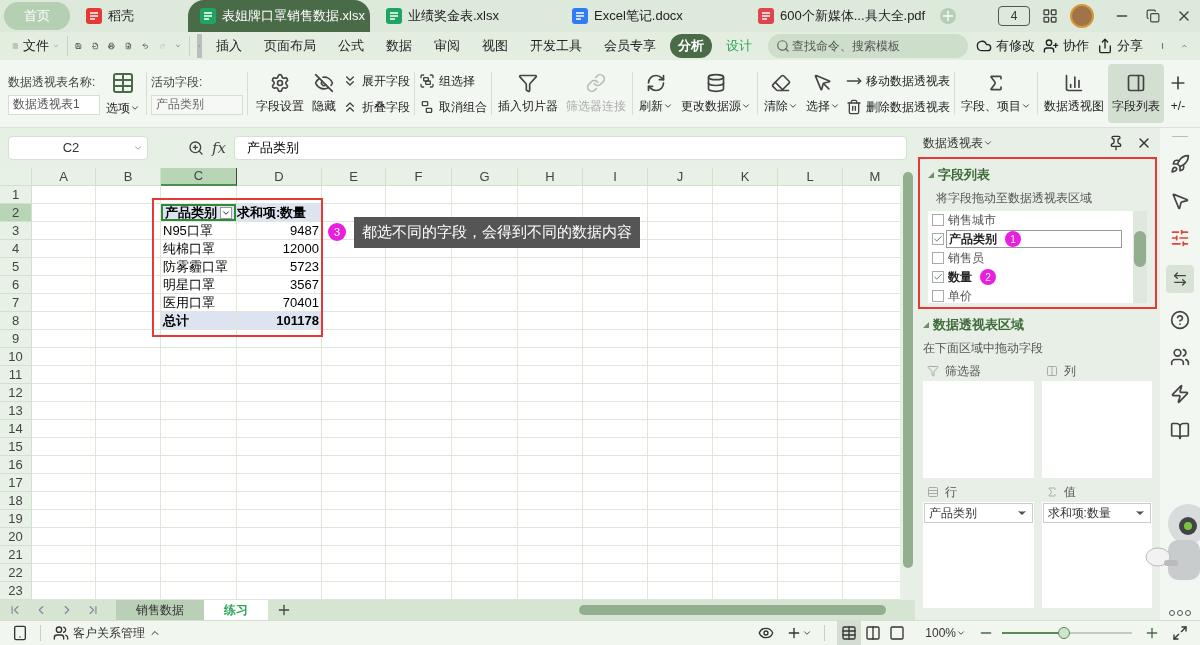 The width and height of the screenshot is (1200, 645). Describe the element at coordinates (1116, 142) in the screenshot. I see `pin-icon` at that location.